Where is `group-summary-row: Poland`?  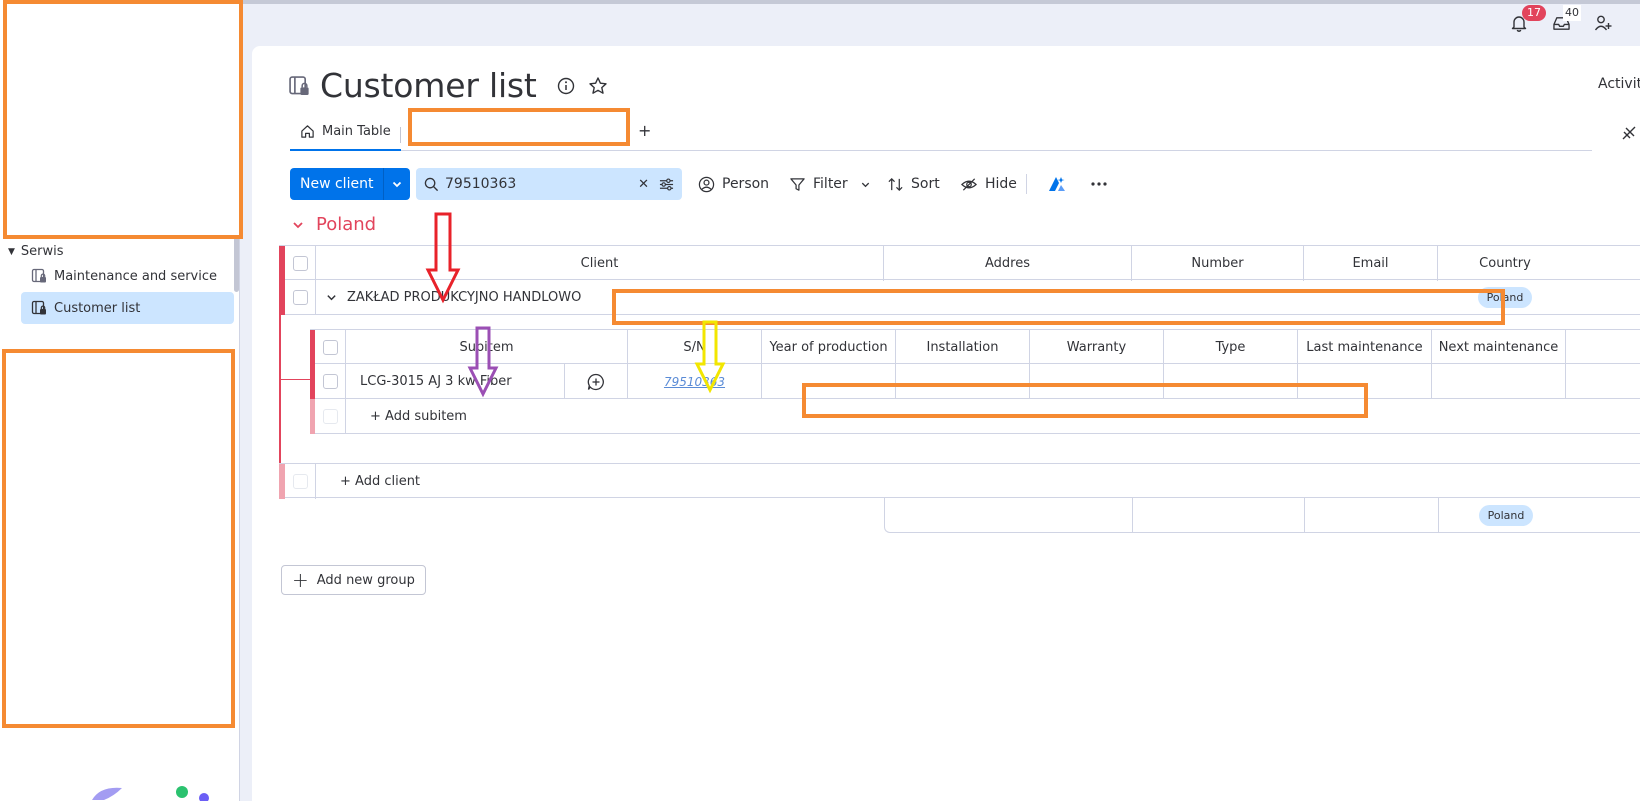 group-summary-row: Poland is located at coordinates (1262, 515).